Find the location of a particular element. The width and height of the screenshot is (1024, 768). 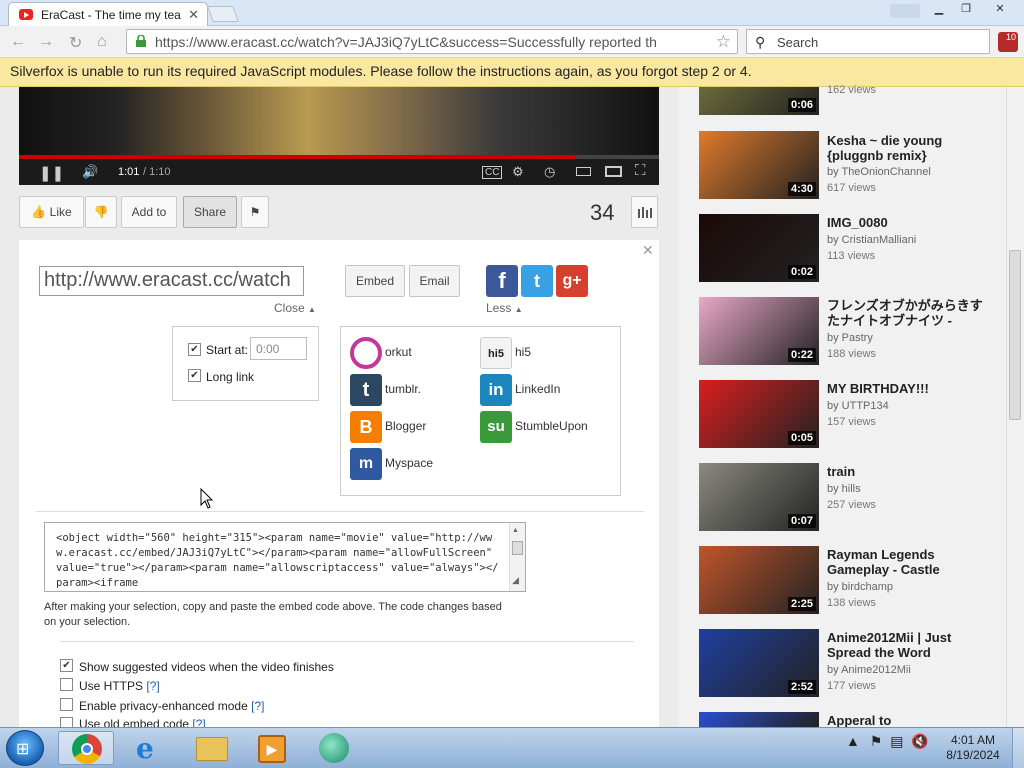

video-thumbnail: 2:25 is located at coordinates (759, 580).